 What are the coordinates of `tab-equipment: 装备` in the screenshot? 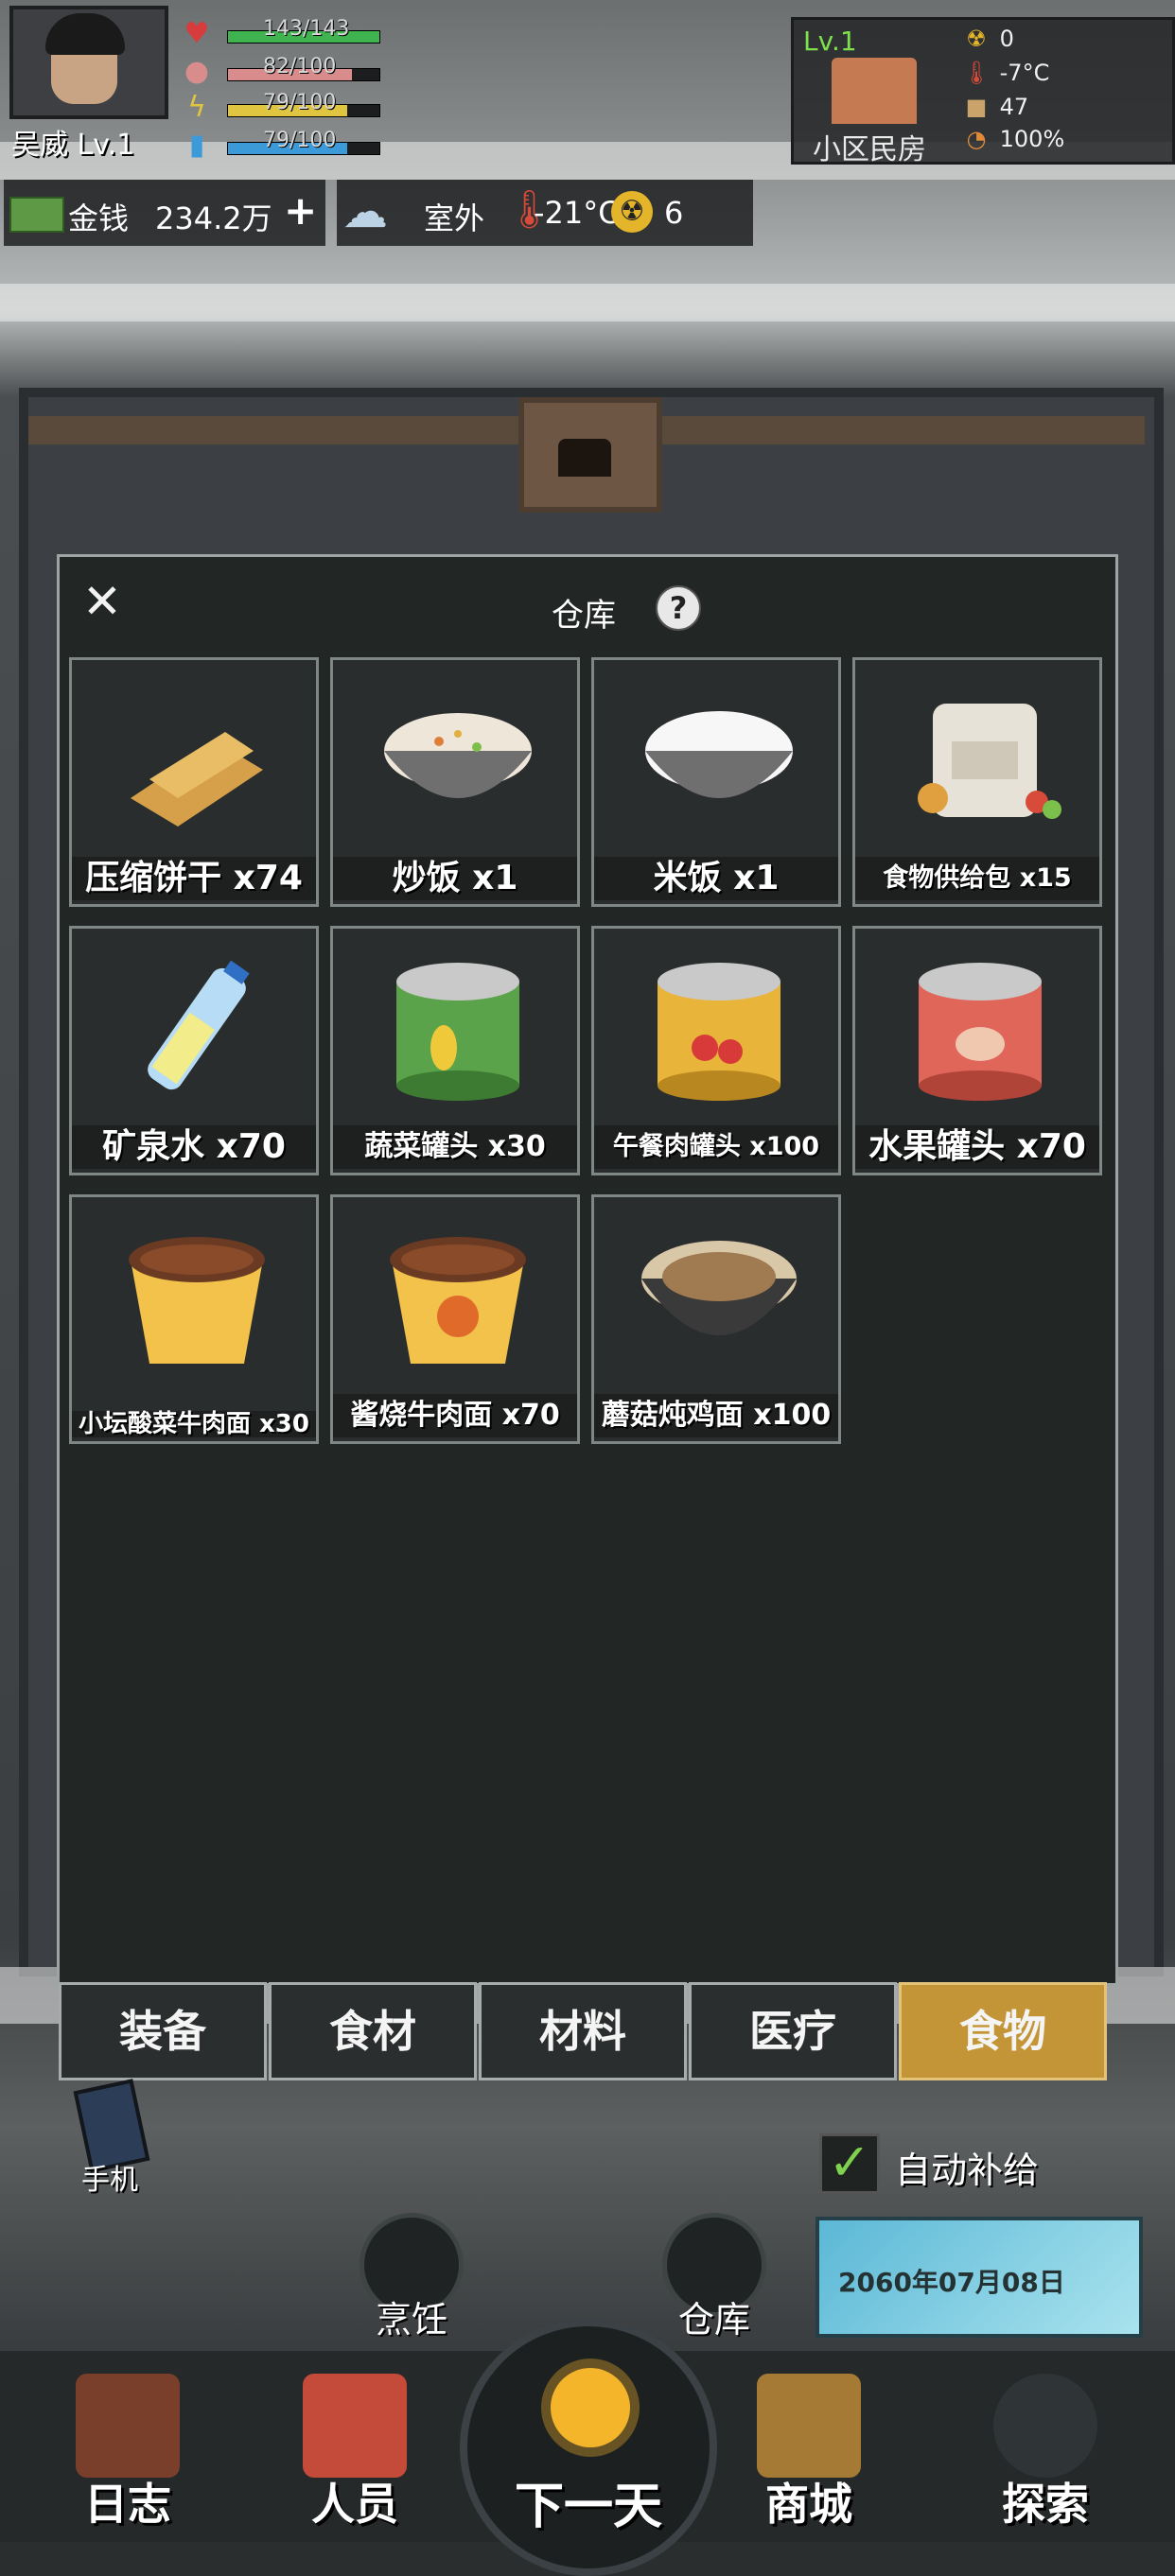 It's located at (163, 2031).